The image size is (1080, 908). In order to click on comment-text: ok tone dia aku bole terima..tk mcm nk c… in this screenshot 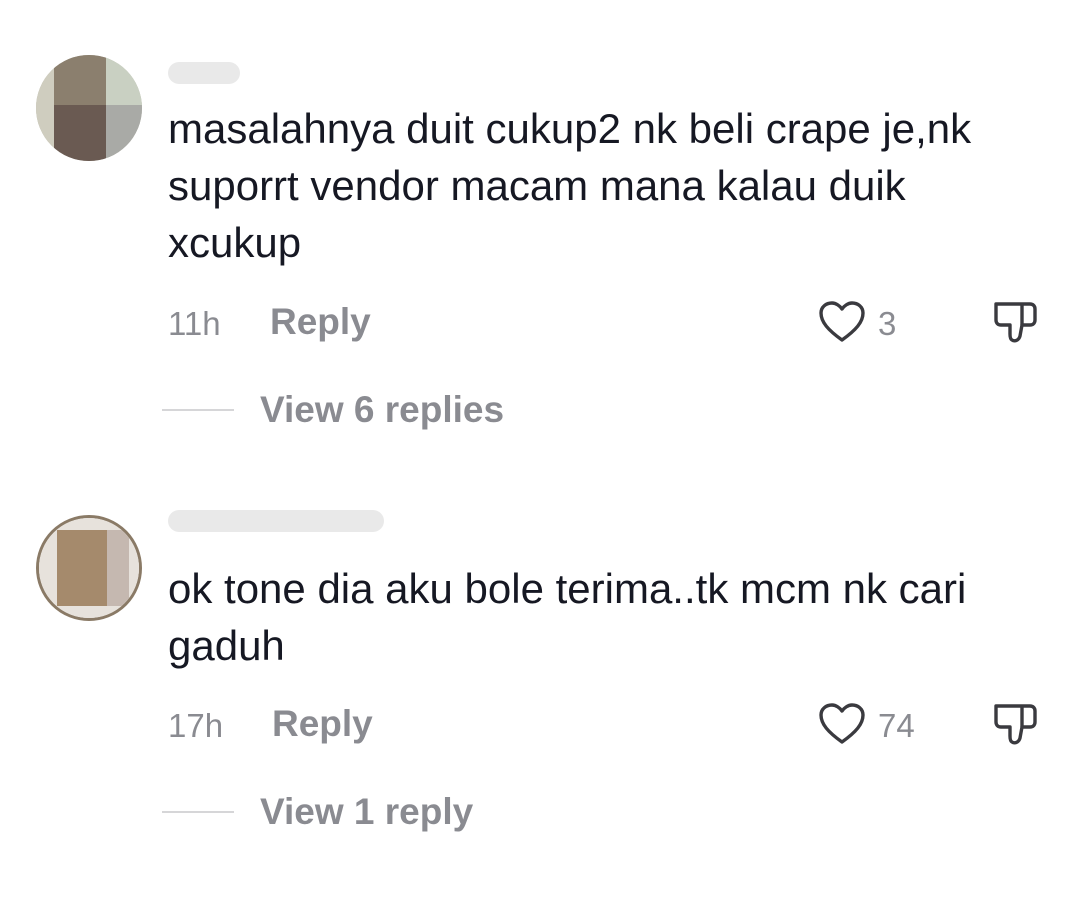, I will do `click(567, 617)`.